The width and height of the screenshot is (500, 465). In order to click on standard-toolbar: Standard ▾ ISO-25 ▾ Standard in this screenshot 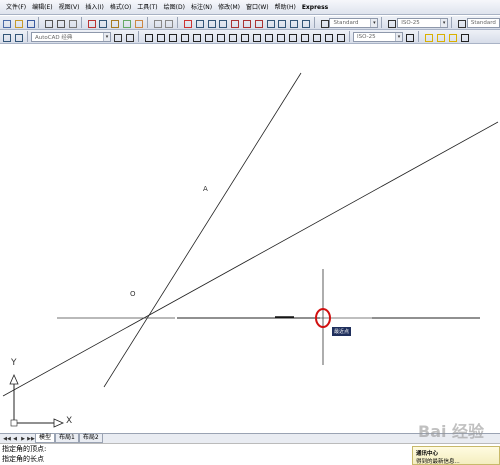, I will do `click(250, 23)`.